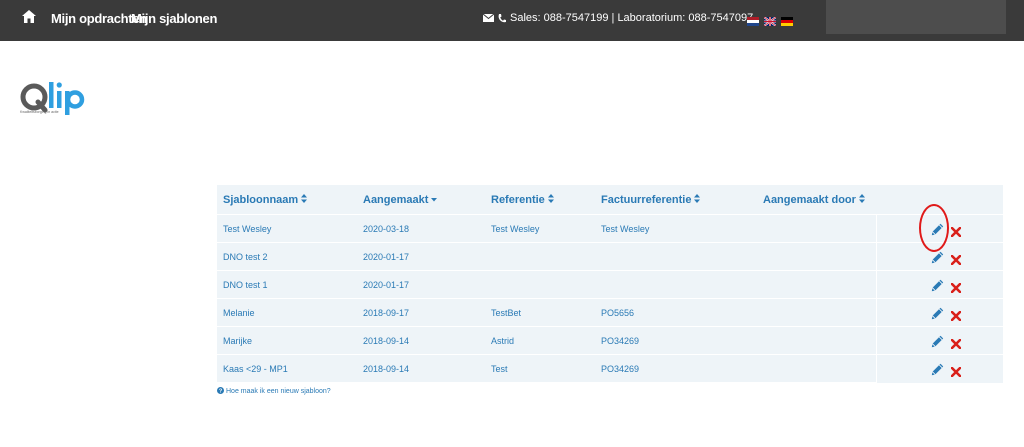  I want to click on help-link: ? Hoe maak ik een nieuw sjabloon?, so click(274, 391).